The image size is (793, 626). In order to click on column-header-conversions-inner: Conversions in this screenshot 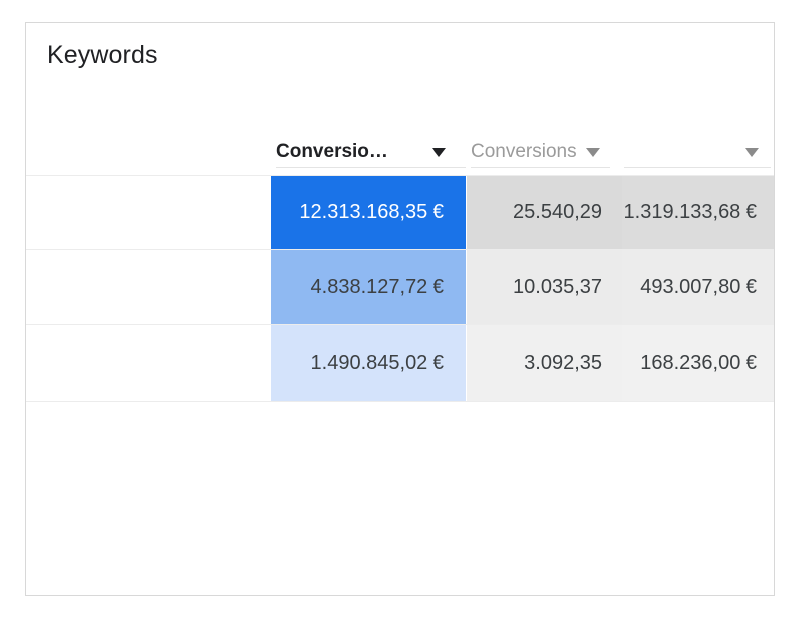, I will do `click(540, 152)`.